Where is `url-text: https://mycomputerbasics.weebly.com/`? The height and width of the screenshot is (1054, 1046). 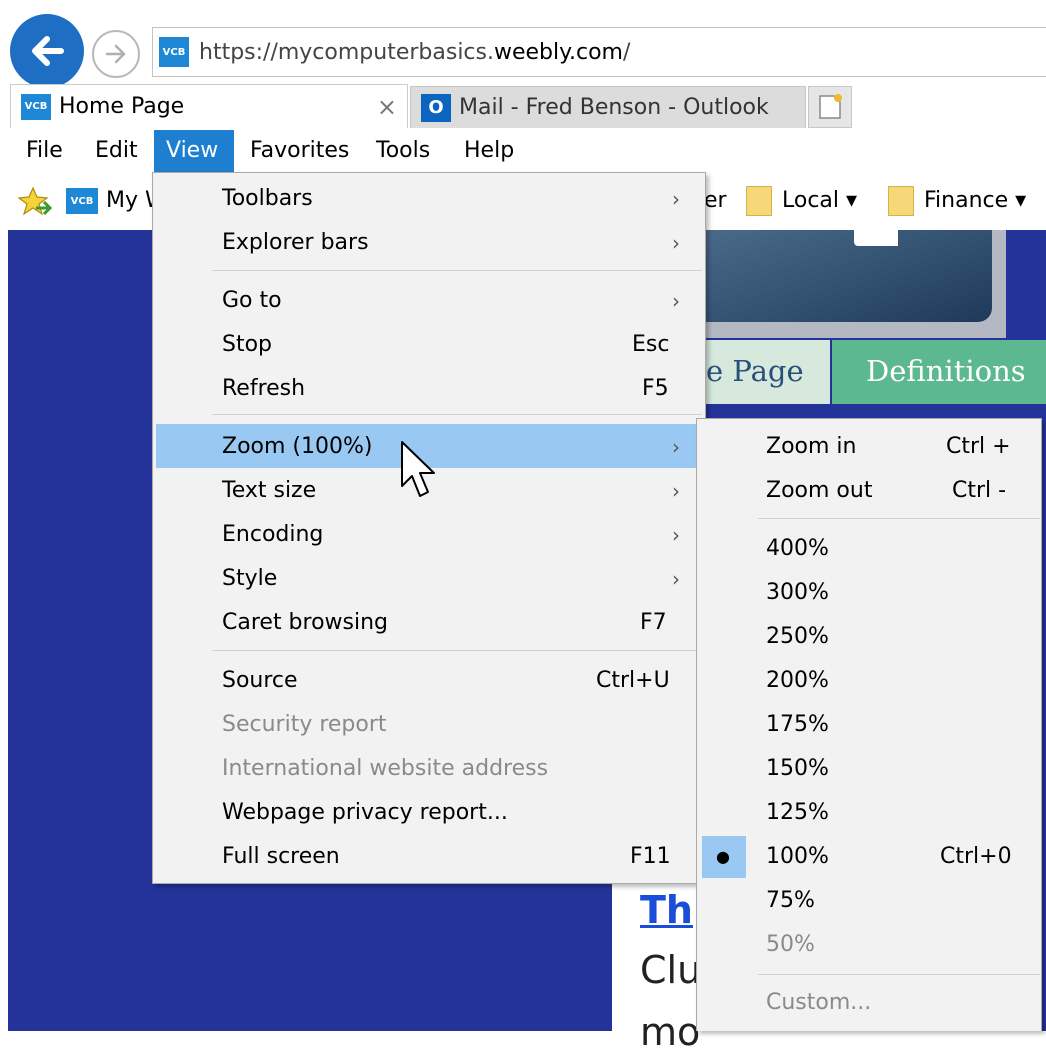 url-text: https://mycomputerbasics.weebly.com/ is located at coordinates (415, 52).